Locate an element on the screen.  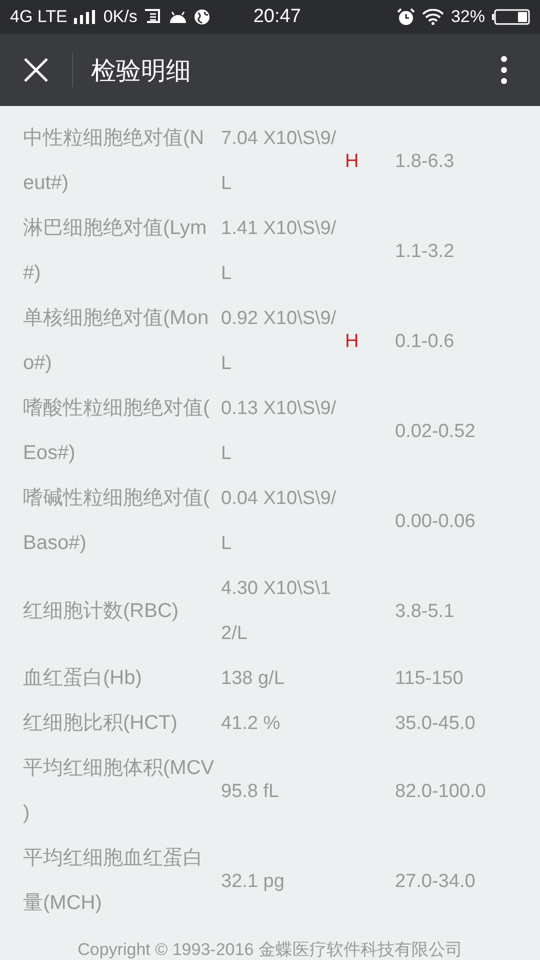
reference-range: 82.0-100.0 is located at coordinates (441, 792).